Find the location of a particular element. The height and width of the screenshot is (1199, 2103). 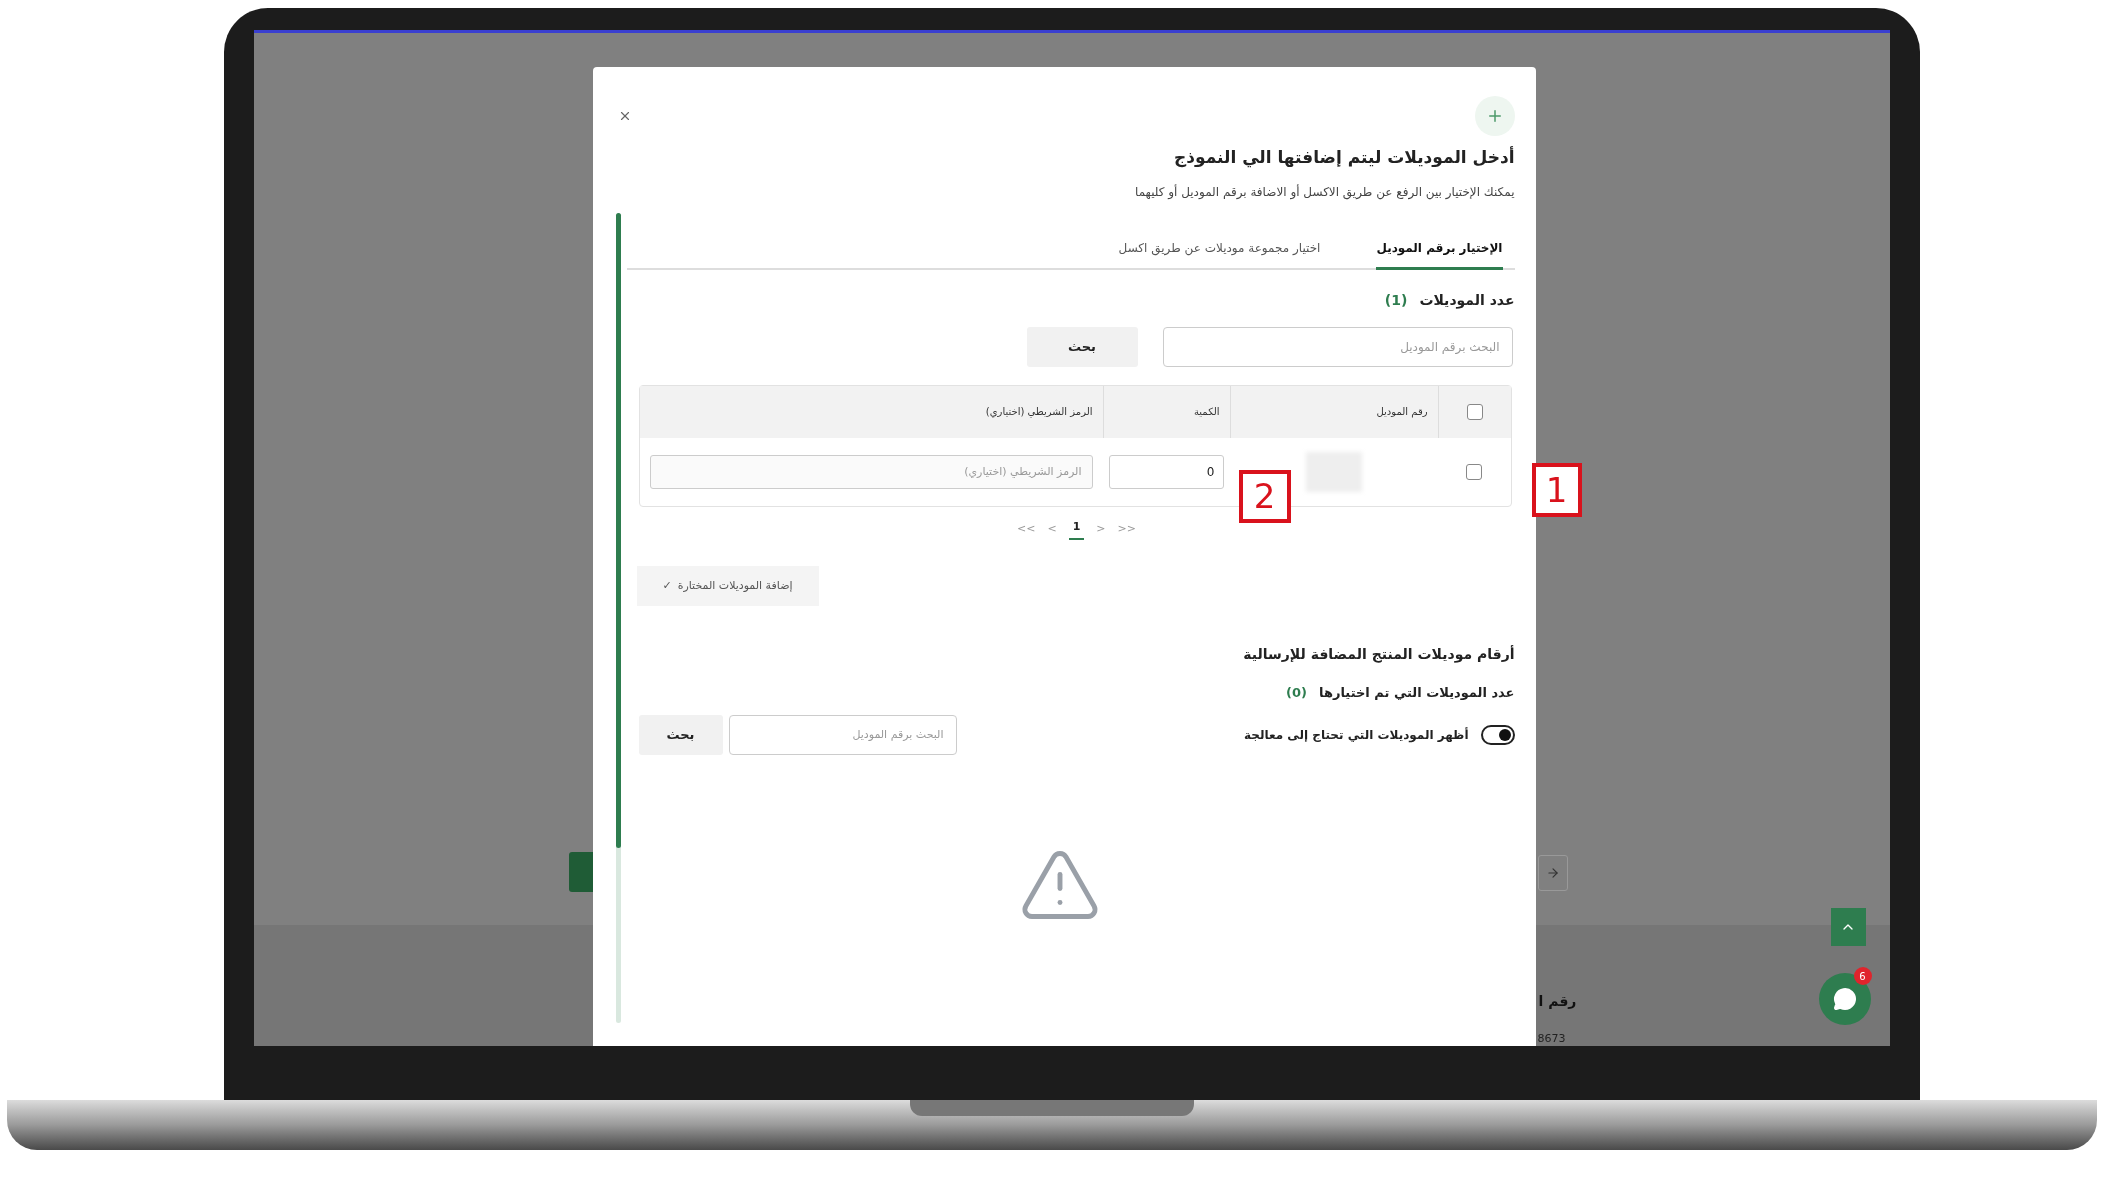

arrow-right-icon is located at coordinates (1552, 873).